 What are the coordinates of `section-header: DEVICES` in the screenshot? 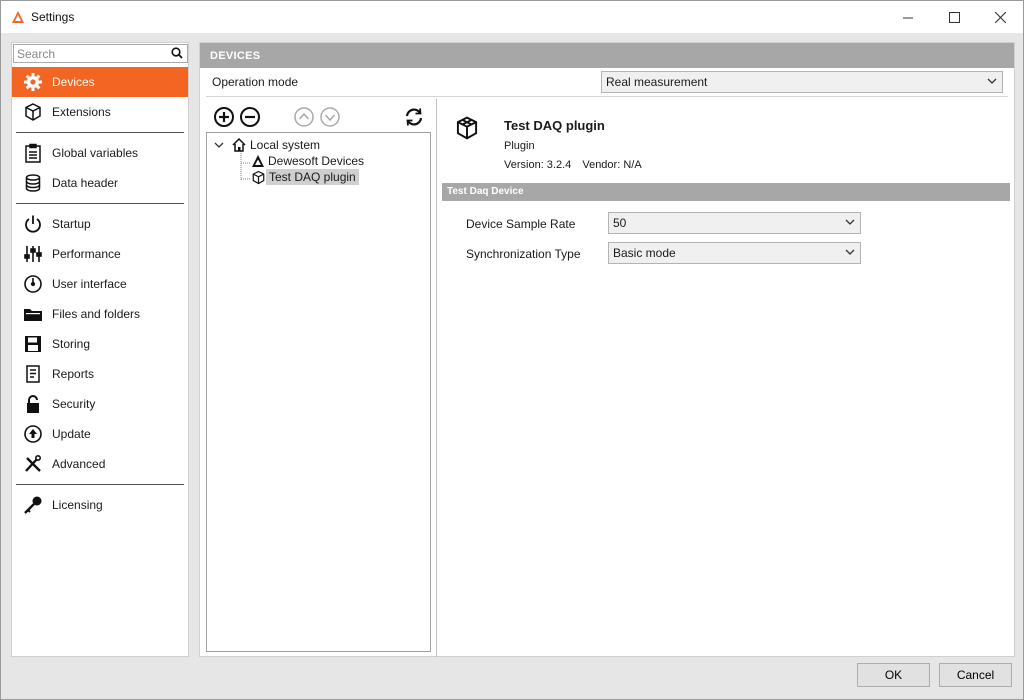 It's located at (607, 55).